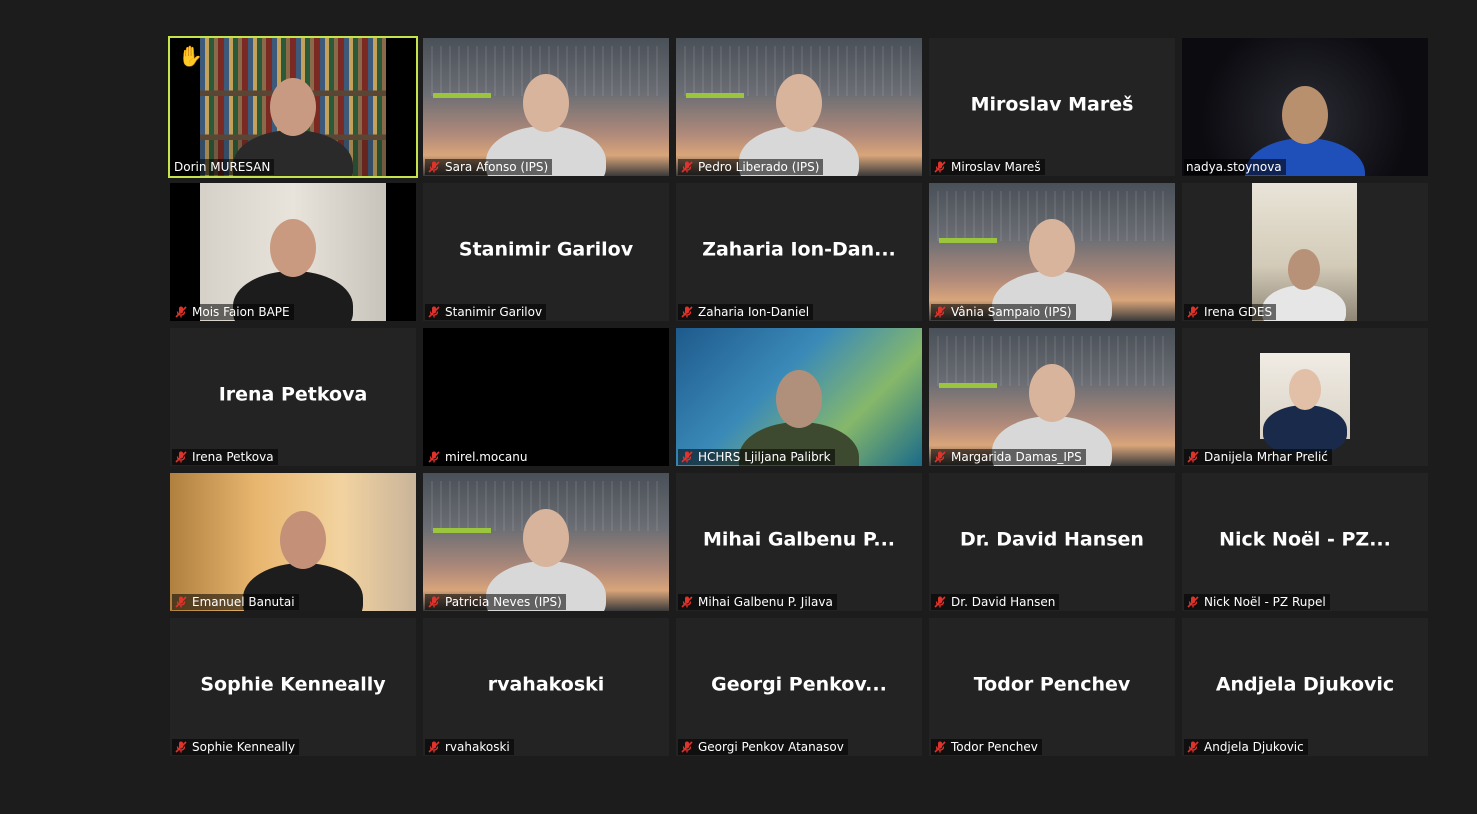  I want to click on participant-name-label: Emanuel Banutai, so click(235, 602).